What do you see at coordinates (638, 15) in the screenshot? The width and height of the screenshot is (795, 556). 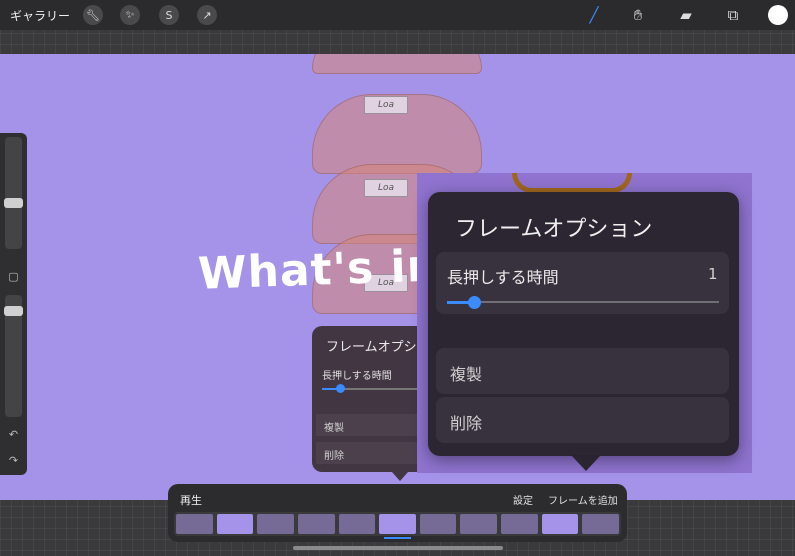 I see `smudge-icon: ✋︎` at bounding box center [638, 15].